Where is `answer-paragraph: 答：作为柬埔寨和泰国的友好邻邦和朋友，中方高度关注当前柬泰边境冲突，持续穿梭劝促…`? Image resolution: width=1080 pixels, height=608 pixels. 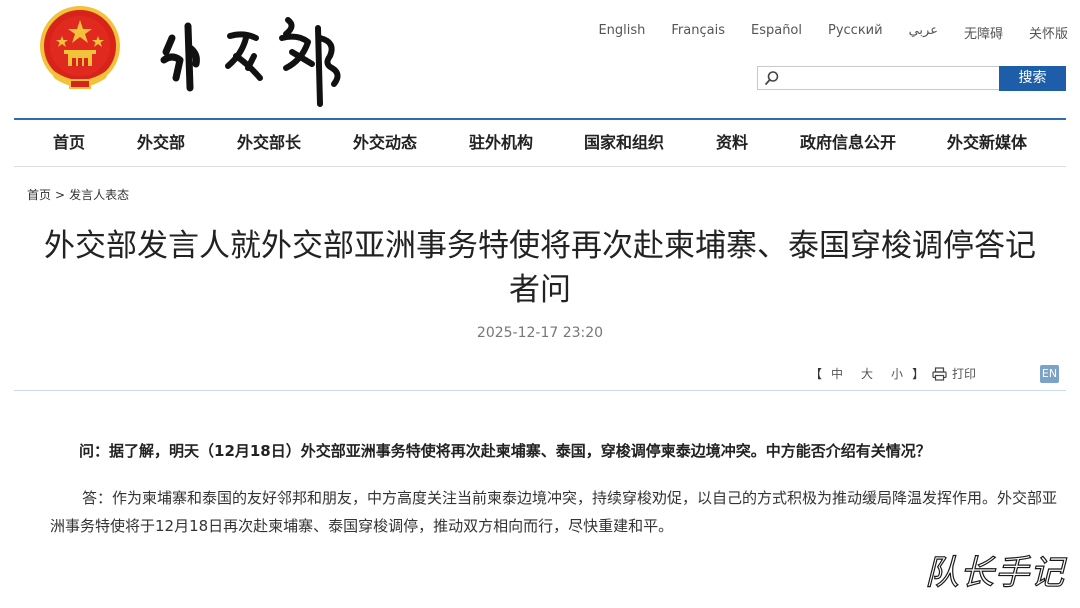
answer-paragraph: 答：作为柬埔寨和泰国的友好邻邦和朋友，中方高度关注当前柬泰边境冲突，持续穿梭劝促… is located at coordinates (554, 512).